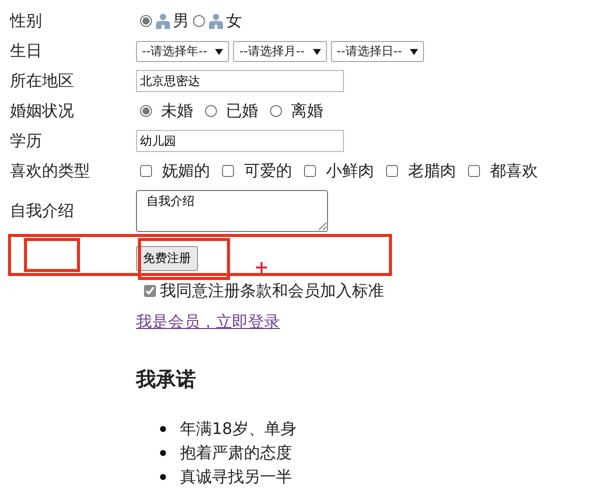 This screenshot has width=601, height=493. What do you see at coordinates (432, 171) in the screenshot?
I see `option-label: 老腊肉` at bounding box center [432, 171].